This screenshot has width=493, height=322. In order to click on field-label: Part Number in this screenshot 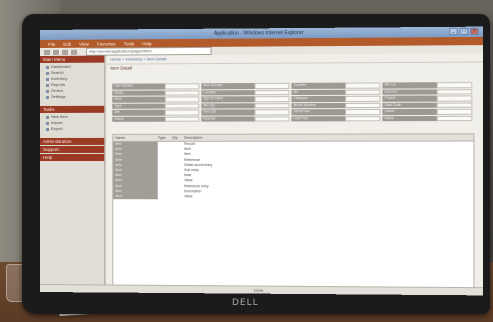, I will do `click(139, 86)`.